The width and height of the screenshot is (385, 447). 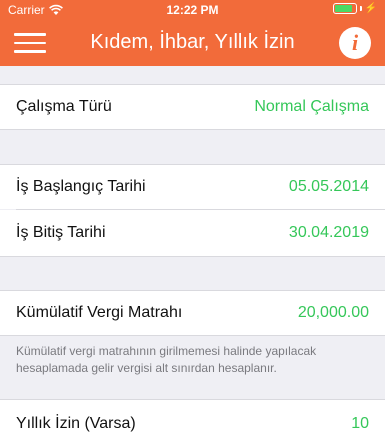 What do you see at coordinates (329, 233) in the screenshot?
I see `end-date-value: 30.04.2019` at bounding box center [329, 233].